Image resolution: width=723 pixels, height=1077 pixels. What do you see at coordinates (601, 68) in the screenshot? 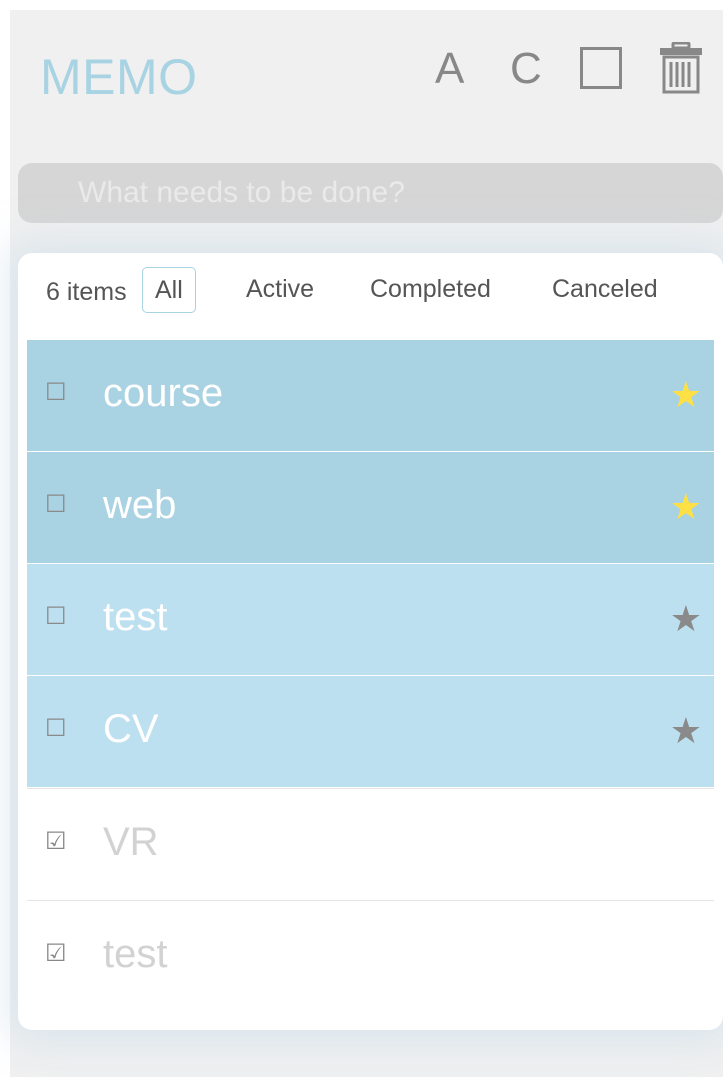
I see `select-all-checkbox` at bounding box center [601, 68].